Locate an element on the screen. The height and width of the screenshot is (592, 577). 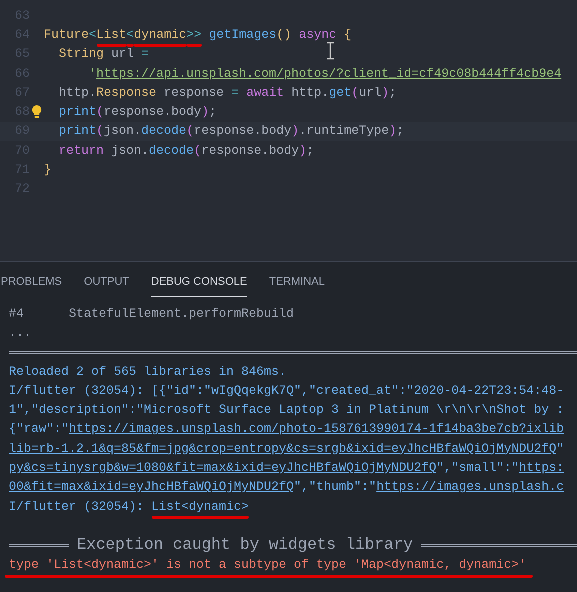
code-token: Response is located at coordinates (126, 93).